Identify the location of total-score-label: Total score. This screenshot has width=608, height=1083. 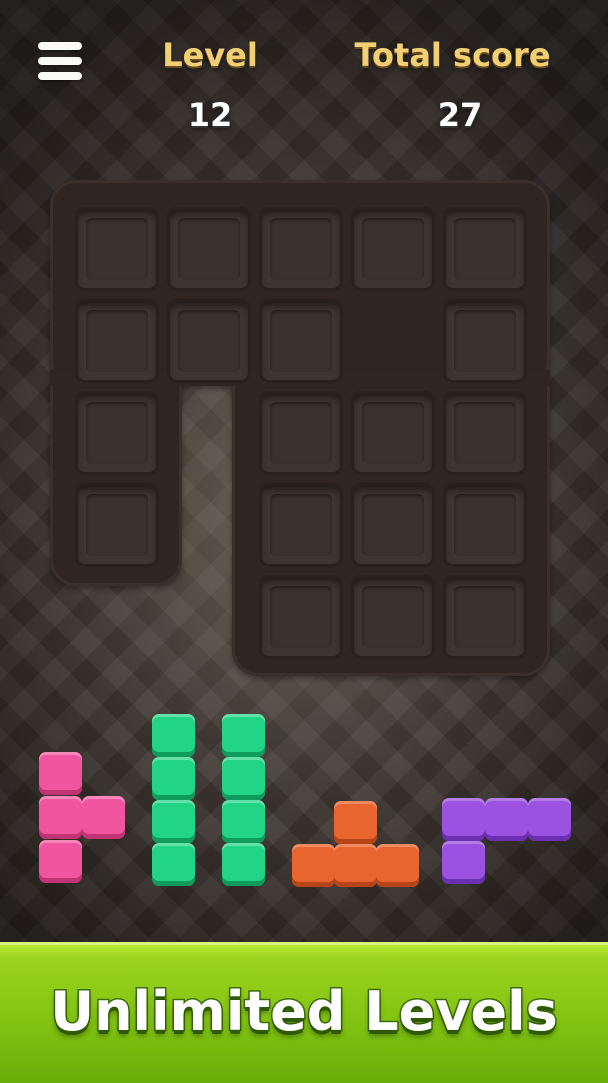
(452, 55).